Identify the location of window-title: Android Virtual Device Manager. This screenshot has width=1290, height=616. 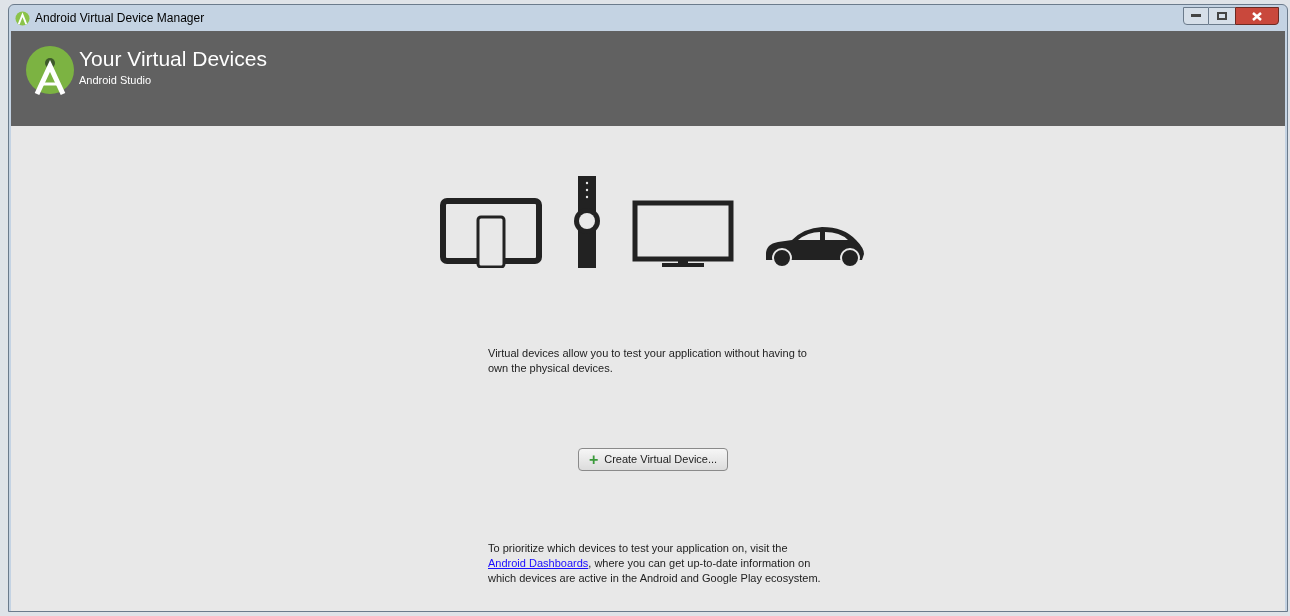
(120, 18).